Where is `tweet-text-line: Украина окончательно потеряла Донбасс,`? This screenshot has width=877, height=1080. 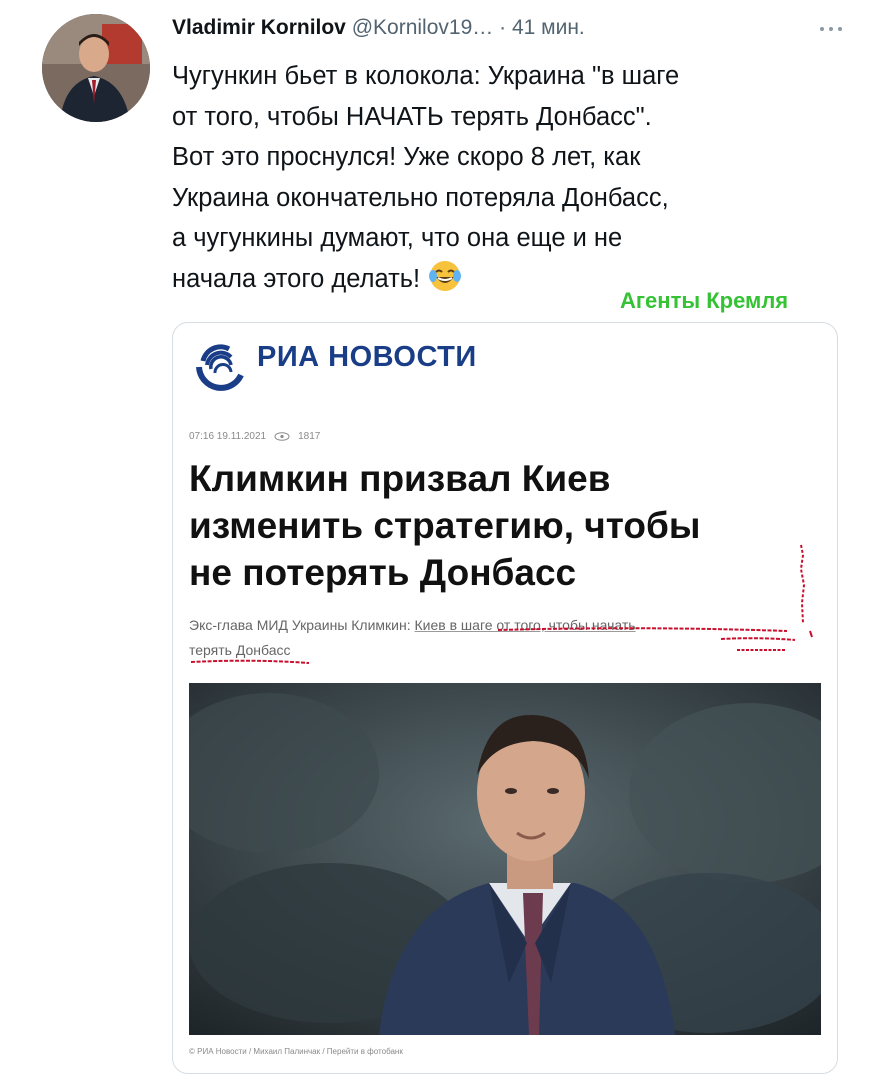 tweet-text-line: Украина окончательно потеряла Донбасс, is located at coordinates (420, 197).